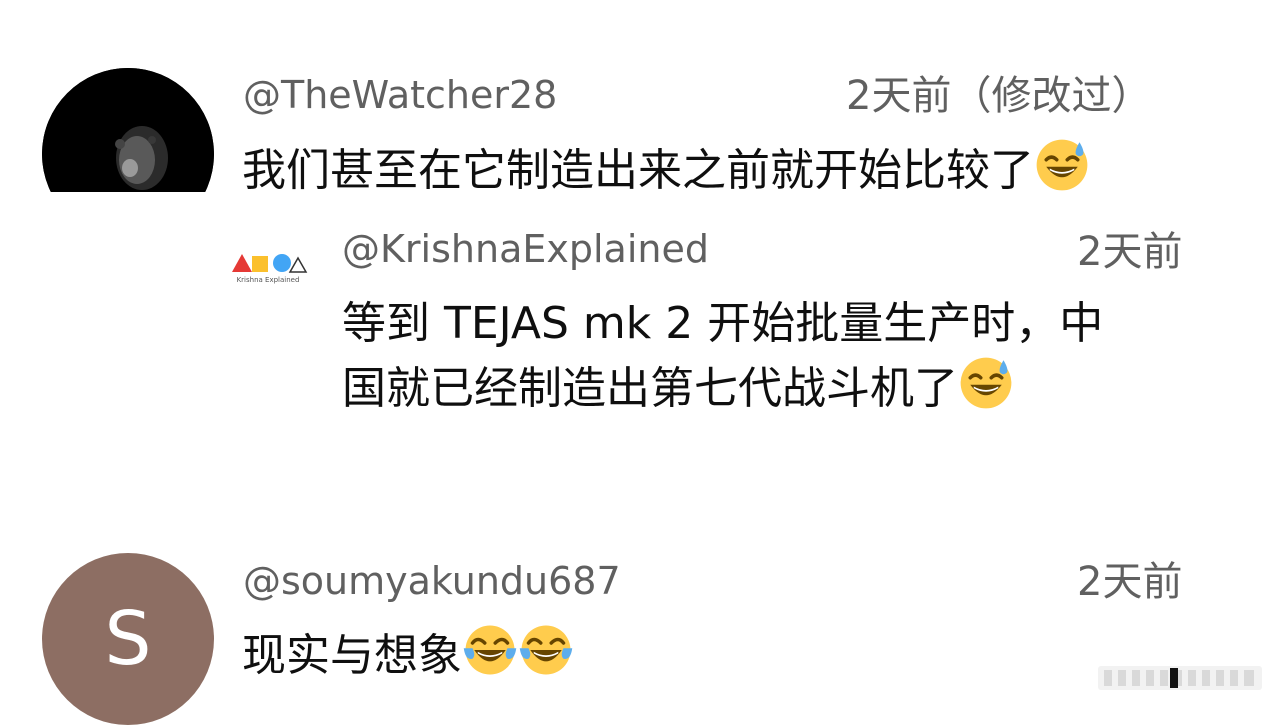 The height and width of the screenshot is (725, 1280). What do you see at coordinates (352, 655) in the screenshot?
I see `comment-text-content: 现实与想象` at bounding box center [352, 655].